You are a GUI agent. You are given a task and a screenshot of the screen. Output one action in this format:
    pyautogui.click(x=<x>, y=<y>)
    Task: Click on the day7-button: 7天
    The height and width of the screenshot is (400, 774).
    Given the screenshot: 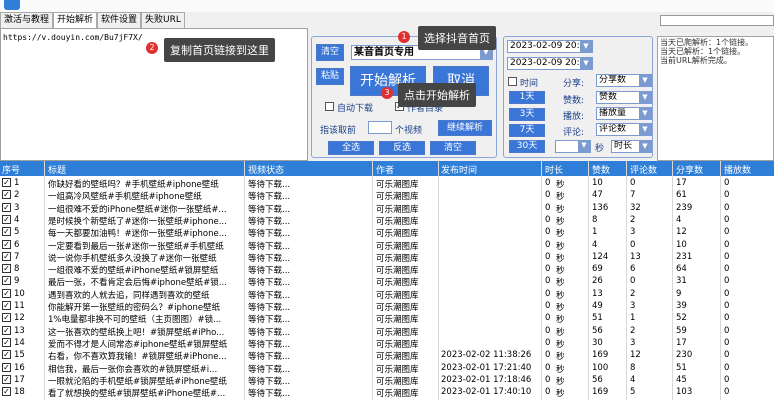 What is the action you would take?
    pyautogui.click(x=527, y=130)
    